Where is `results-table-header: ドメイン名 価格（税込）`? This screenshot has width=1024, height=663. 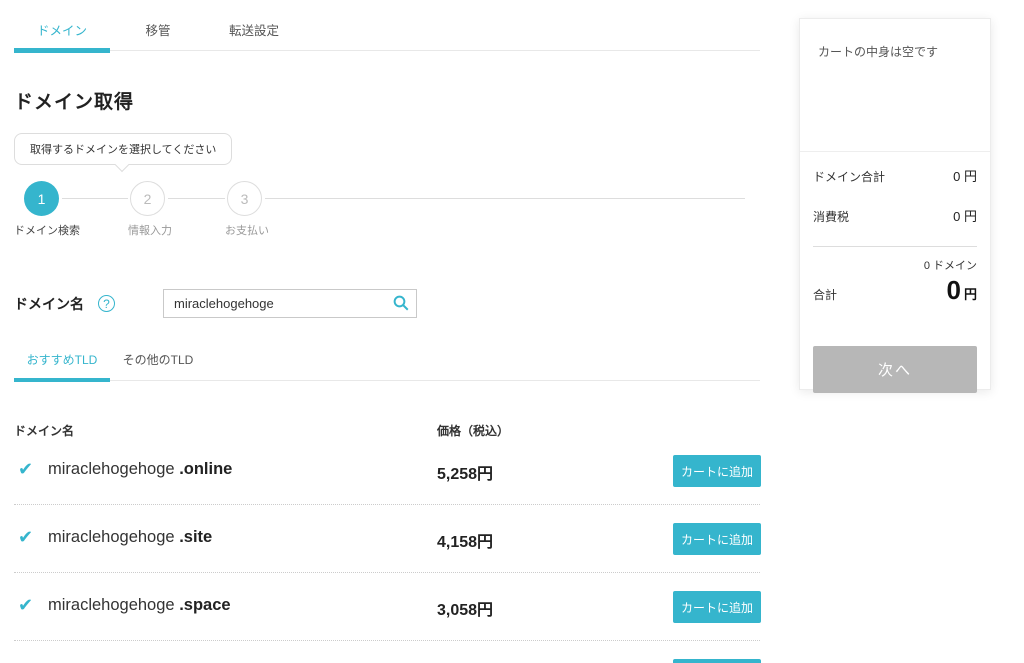
results-table-header: ドメイン名 価格（税込） is located at coordinates (388, 430).